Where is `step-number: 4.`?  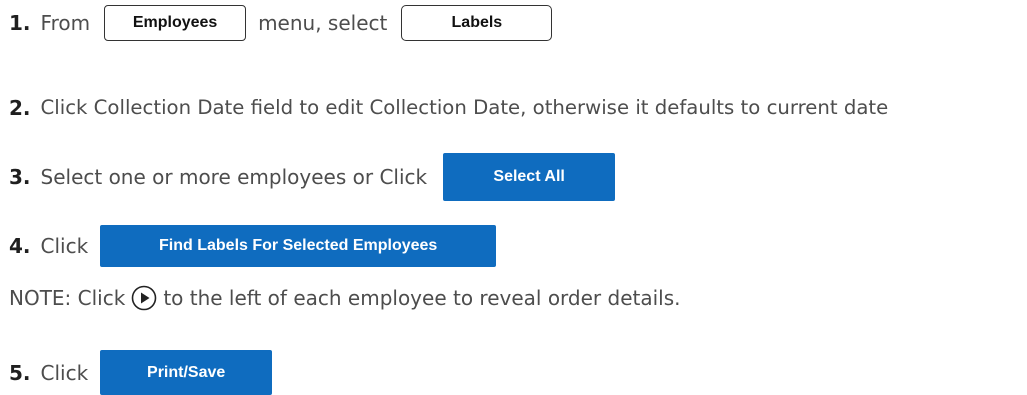 step-number: 4. is located at coordinates (20, 246).